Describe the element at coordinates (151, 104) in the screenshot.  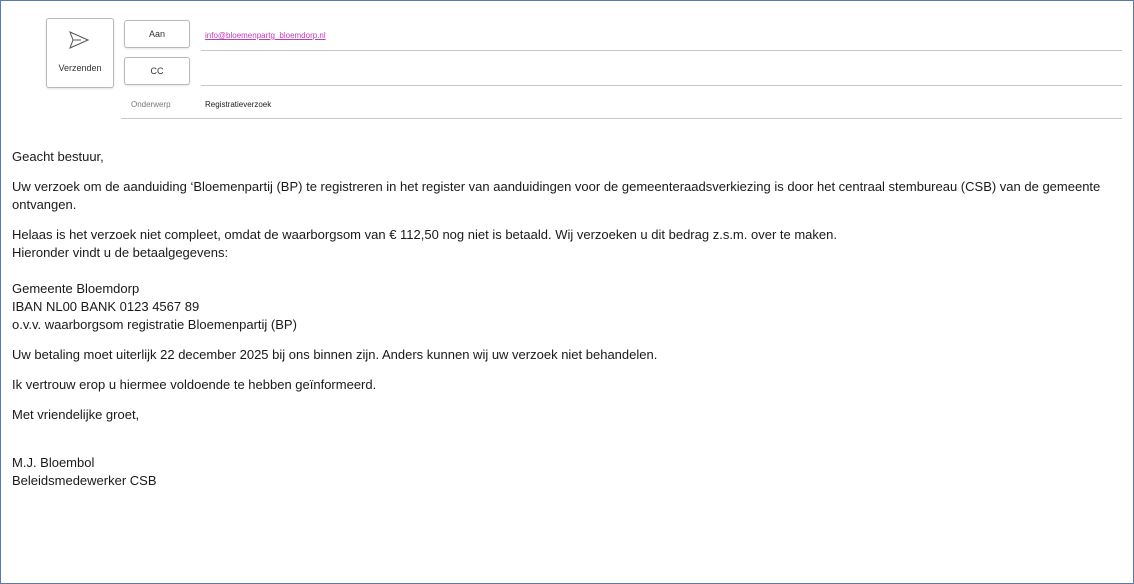
I see `subject-label: Onderwerp` at that location.